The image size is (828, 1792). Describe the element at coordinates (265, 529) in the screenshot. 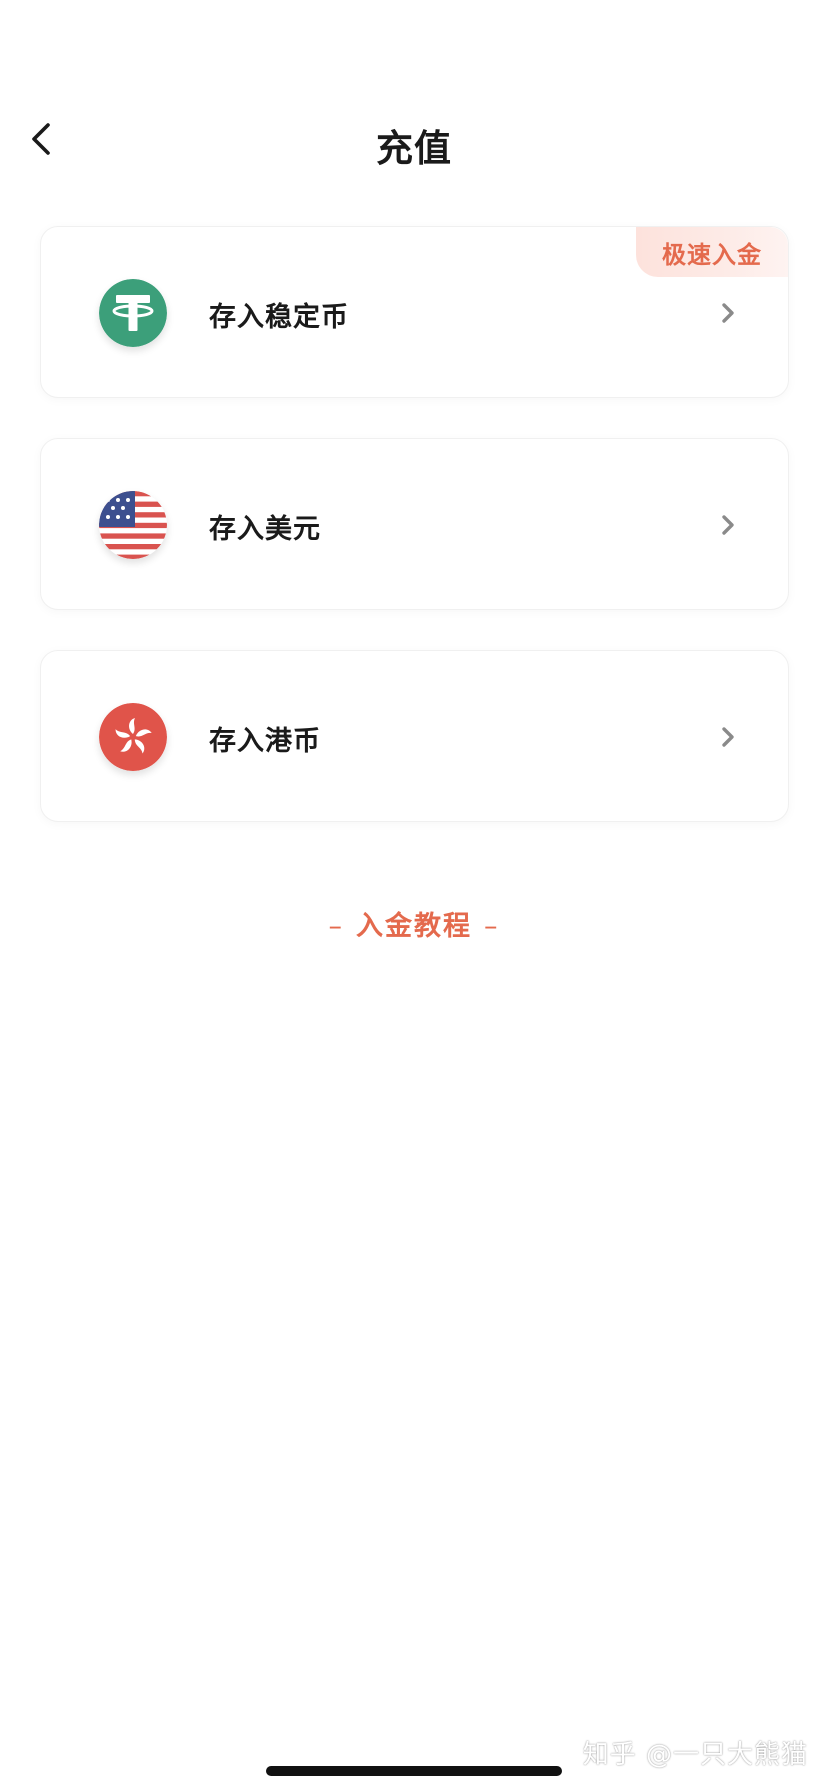

I see `deposit-usd-label: 存入美元` at that location.